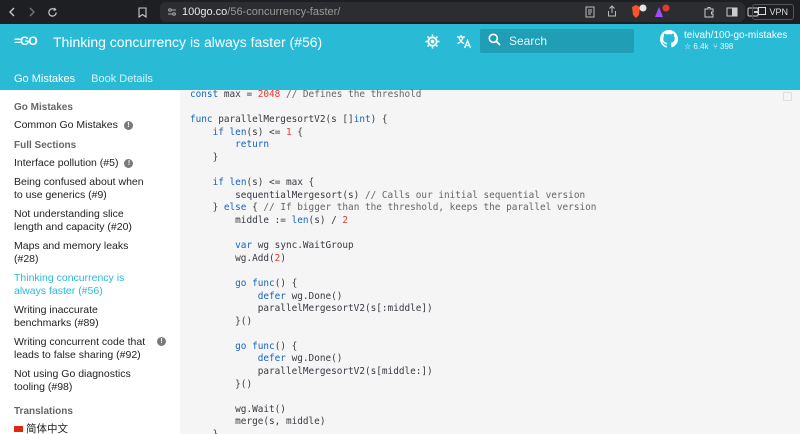 Image resolution: width=800 pixels, height=434 pixels. Describe the element at coordinates (778, 12) in the screenshot. I see `vpn-label: VPN` at that location.